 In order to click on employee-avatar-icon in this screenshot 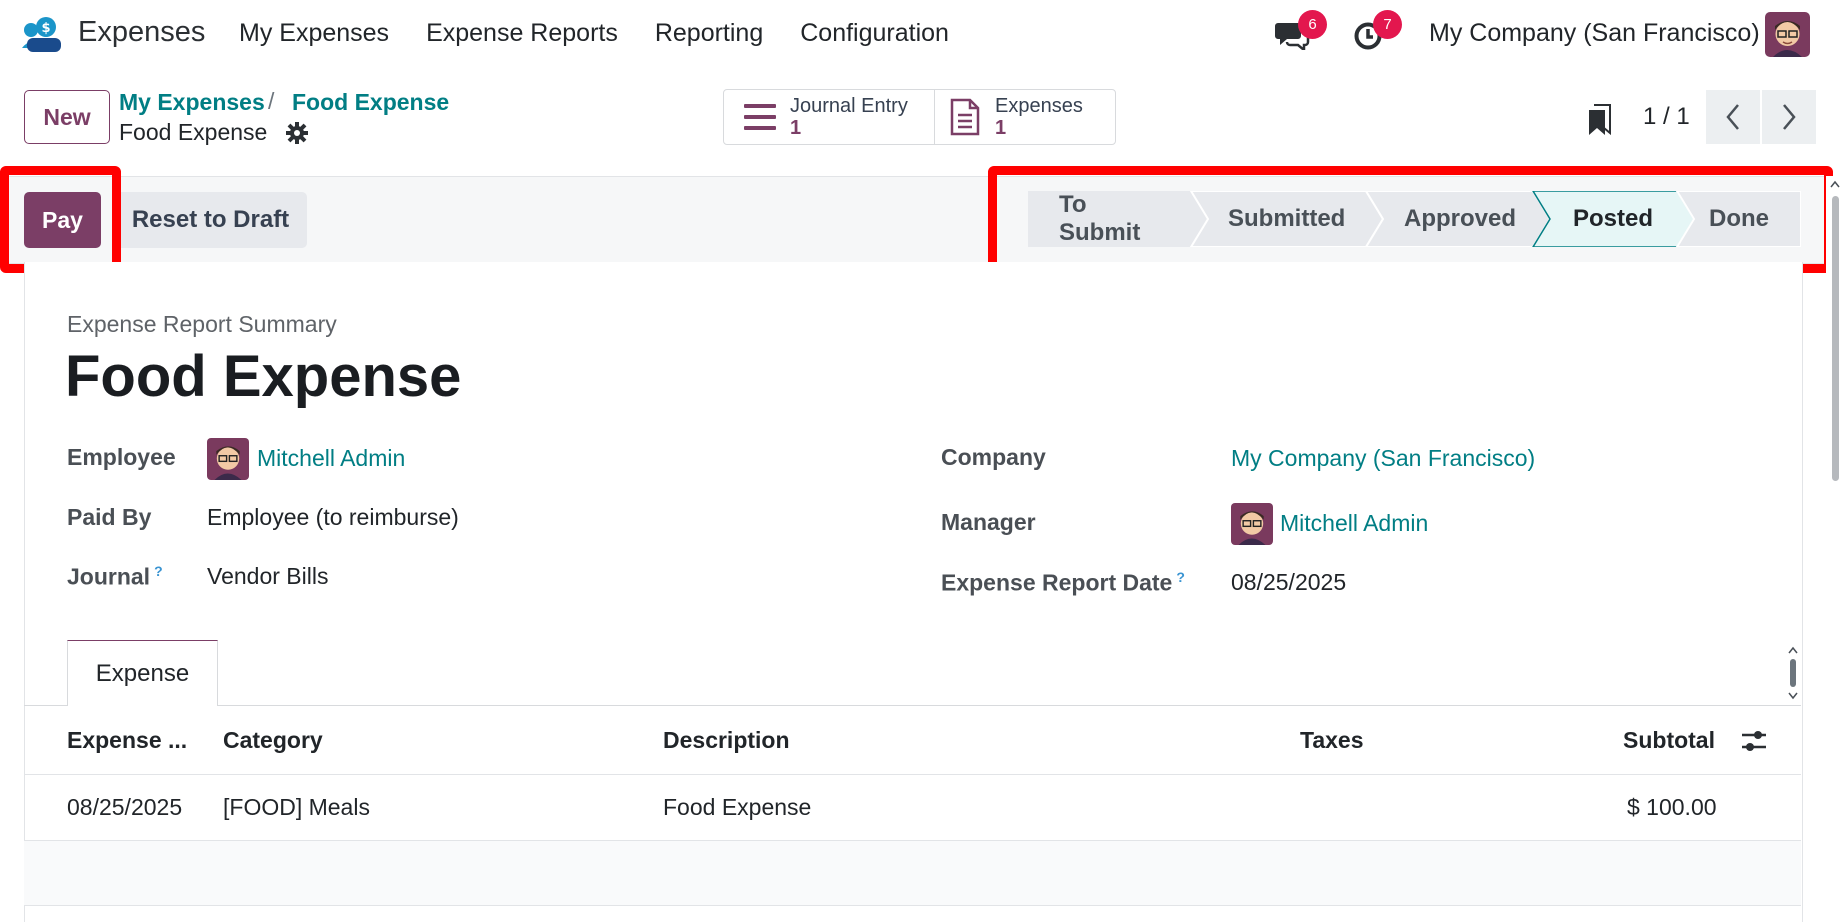, I will do `click(228, 459)`.